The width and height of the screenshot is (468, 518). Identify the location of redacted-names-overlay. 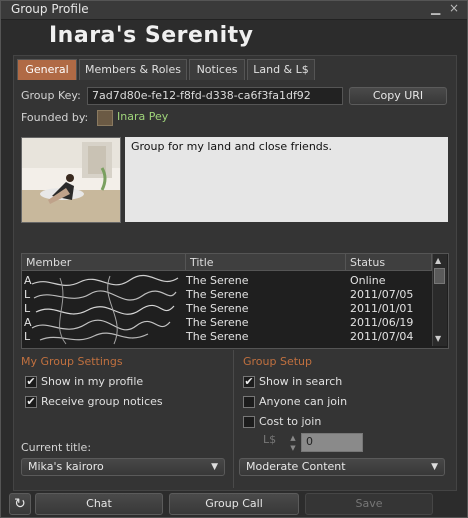
(105, 309).